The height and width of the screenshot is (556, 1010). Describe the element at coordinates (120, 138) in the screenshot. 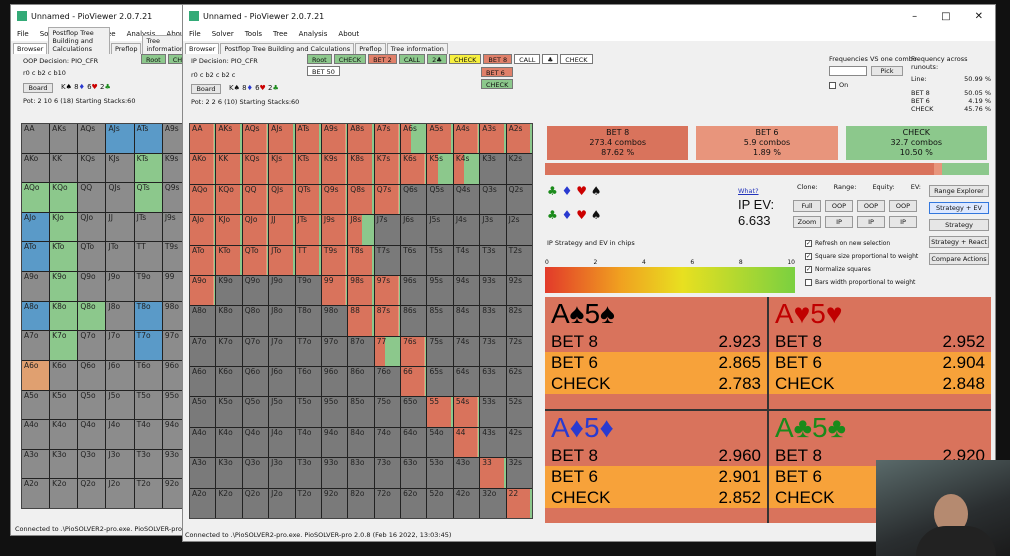

I see `hand-cell: AJs` at that location.